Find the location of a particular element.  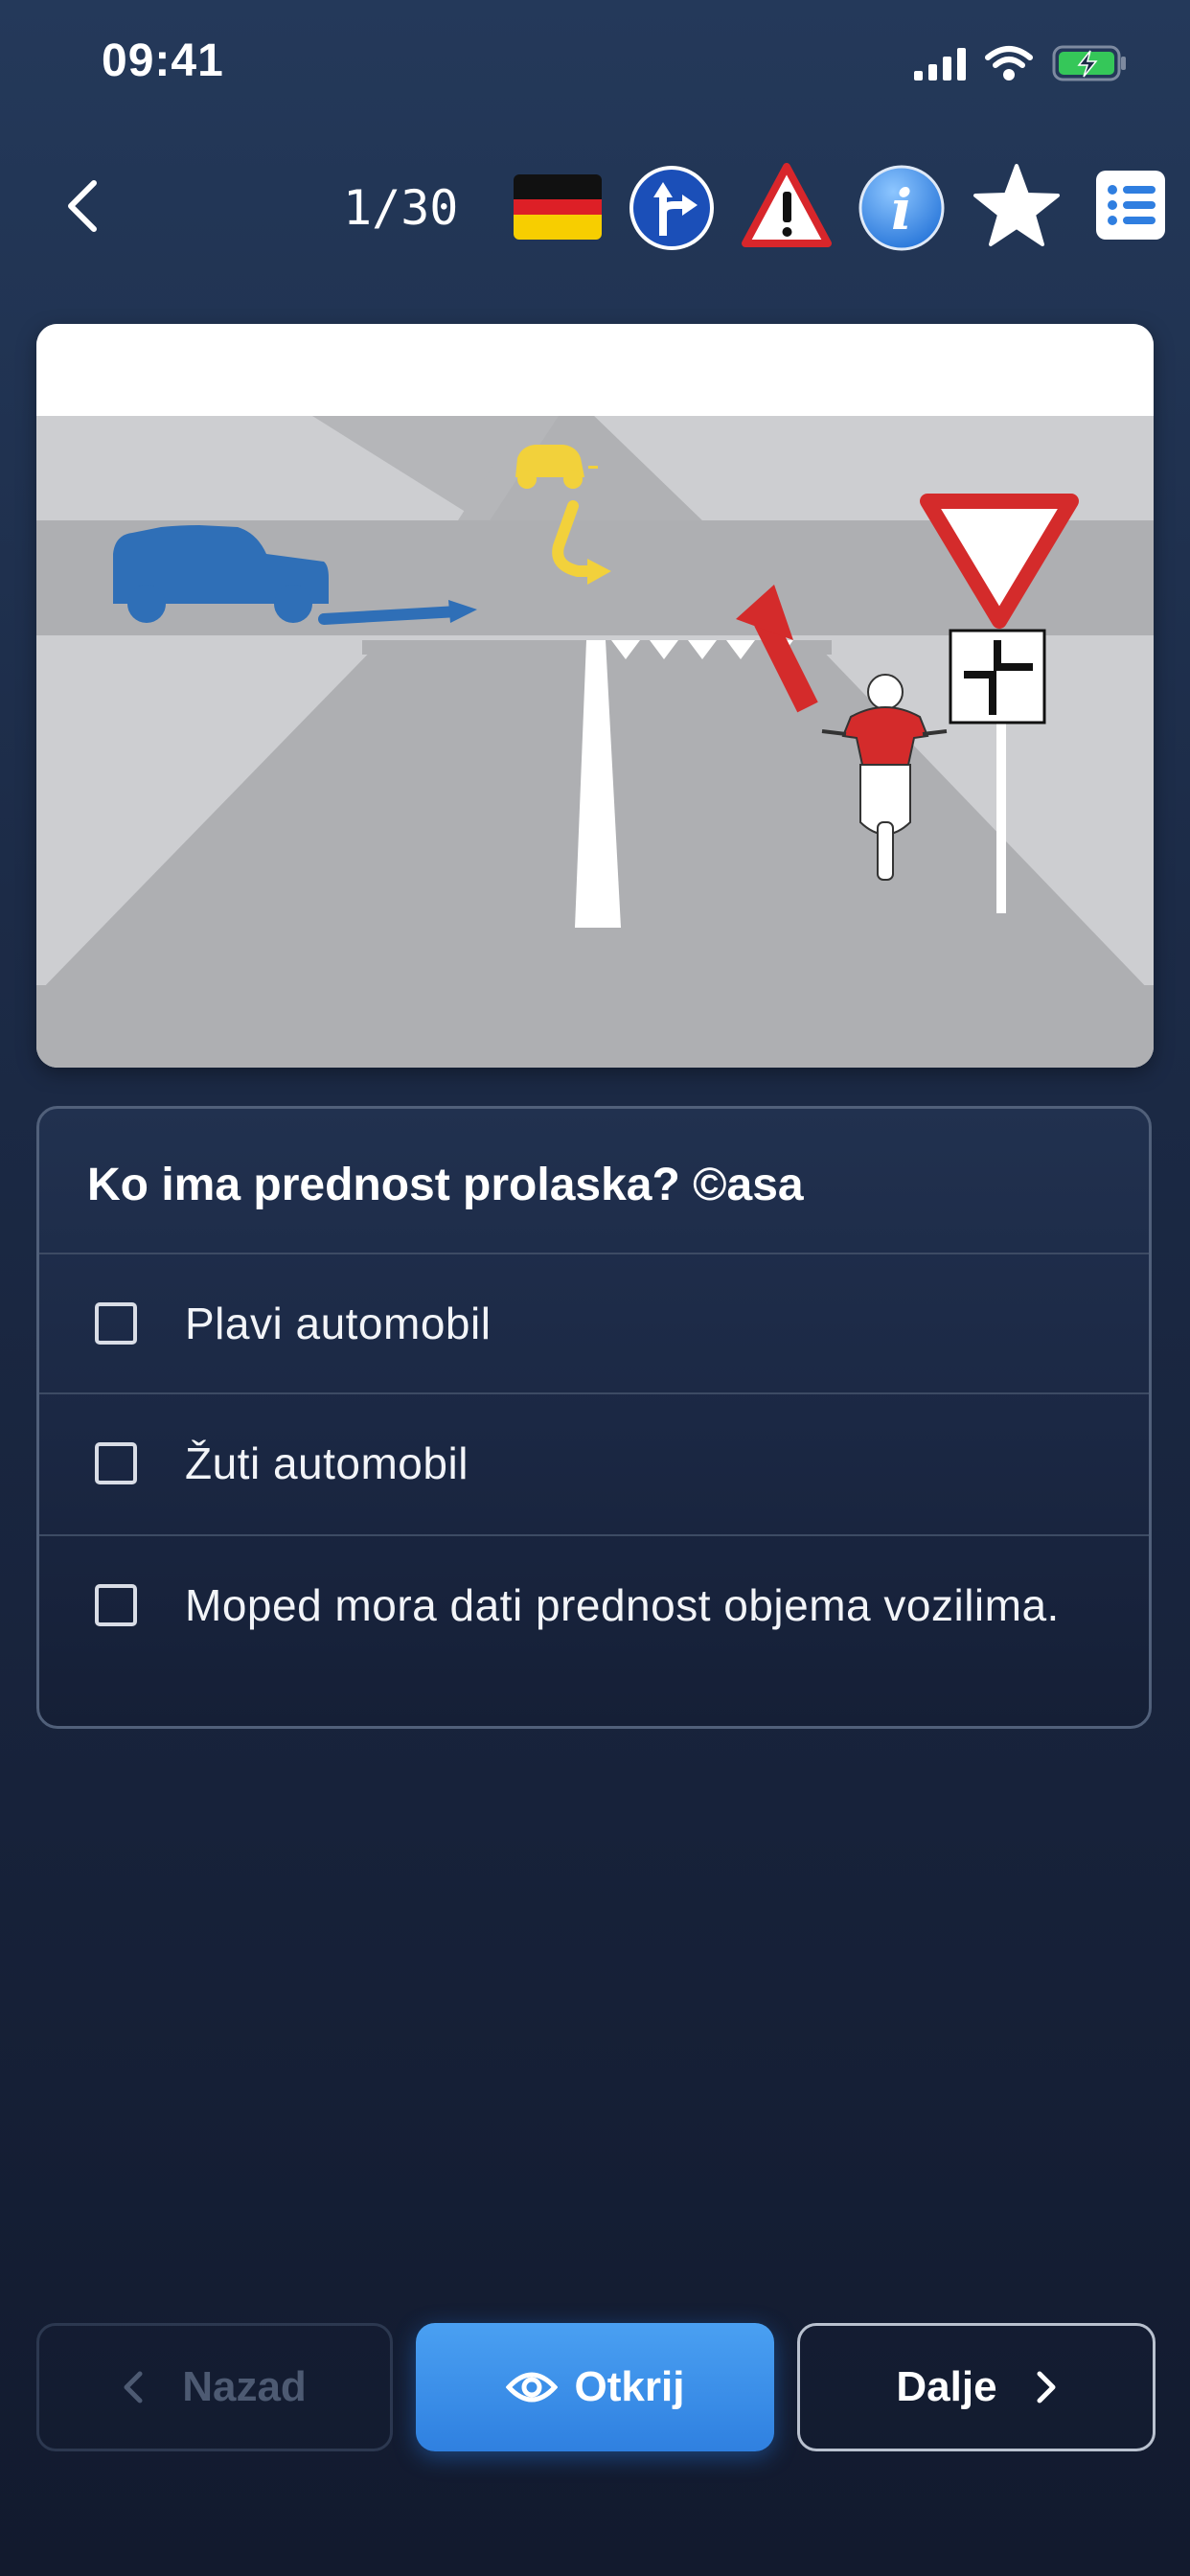

chevron-left-icon is located at coordinates (133, 2387).